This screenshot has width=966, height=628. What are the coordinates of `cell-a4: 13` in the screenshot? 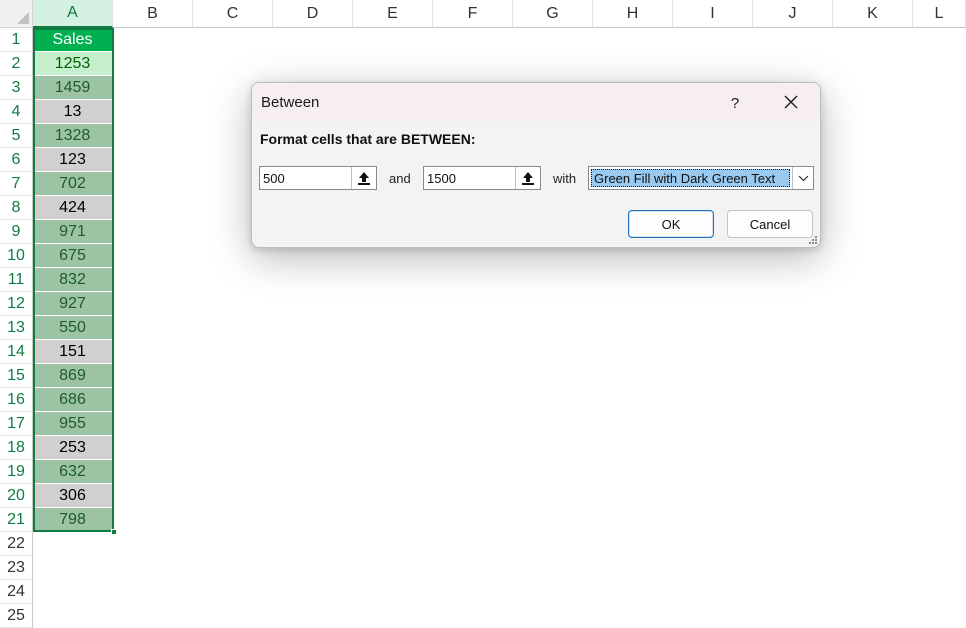 It's located at (73, 112).